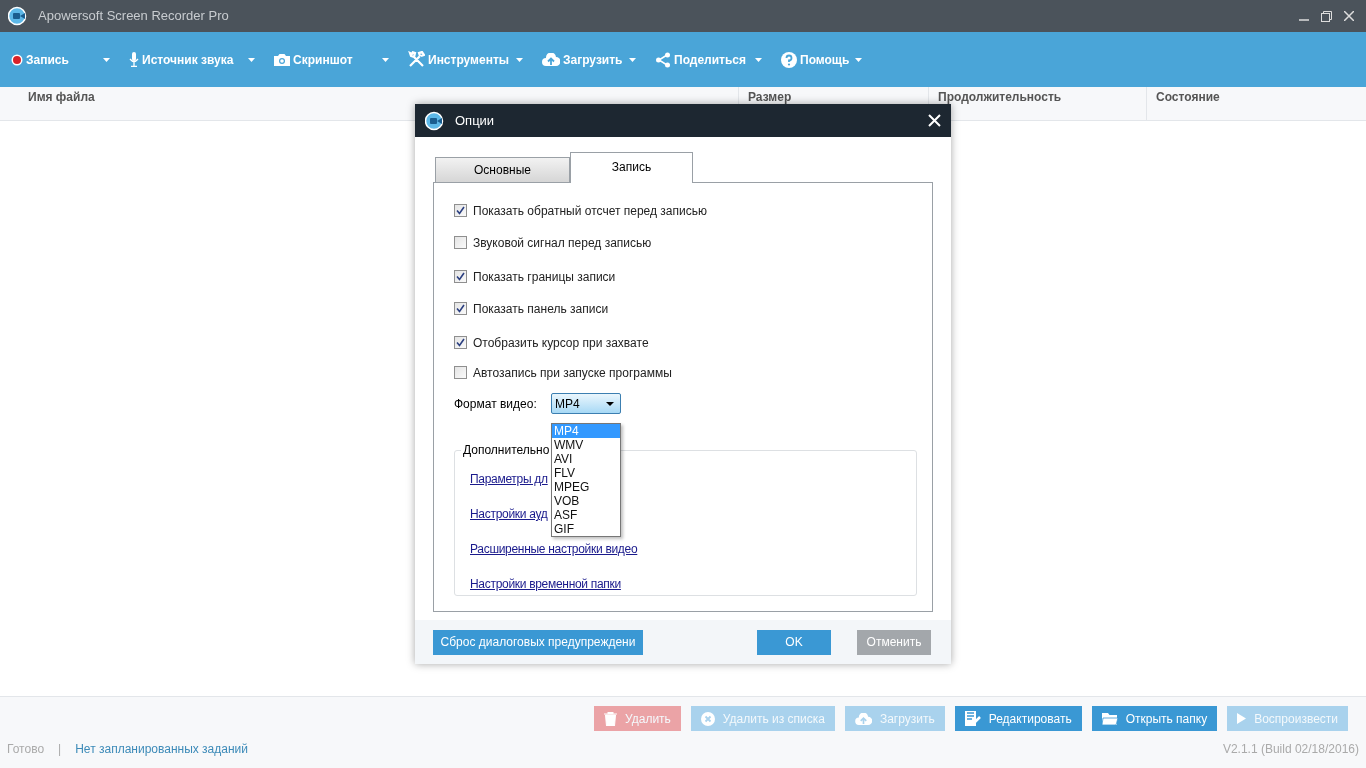 Image resolution: width=1366 pixels, height=768 pixels. Describe the element at coordinates (134, 59) in the screenshot. I see `microphone-icon` at that location.